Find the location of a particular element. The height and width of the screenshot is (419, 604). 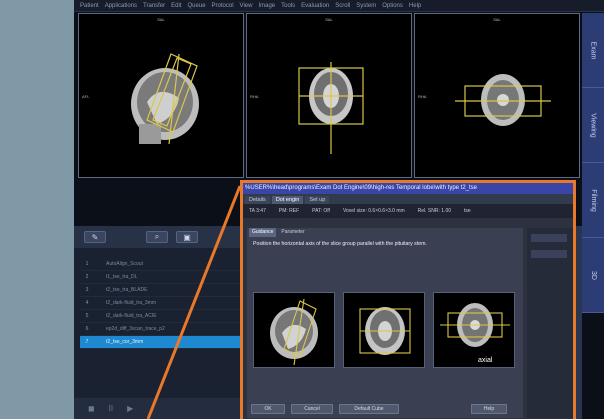

annotation-pointer is located at coordinates (194, 302).